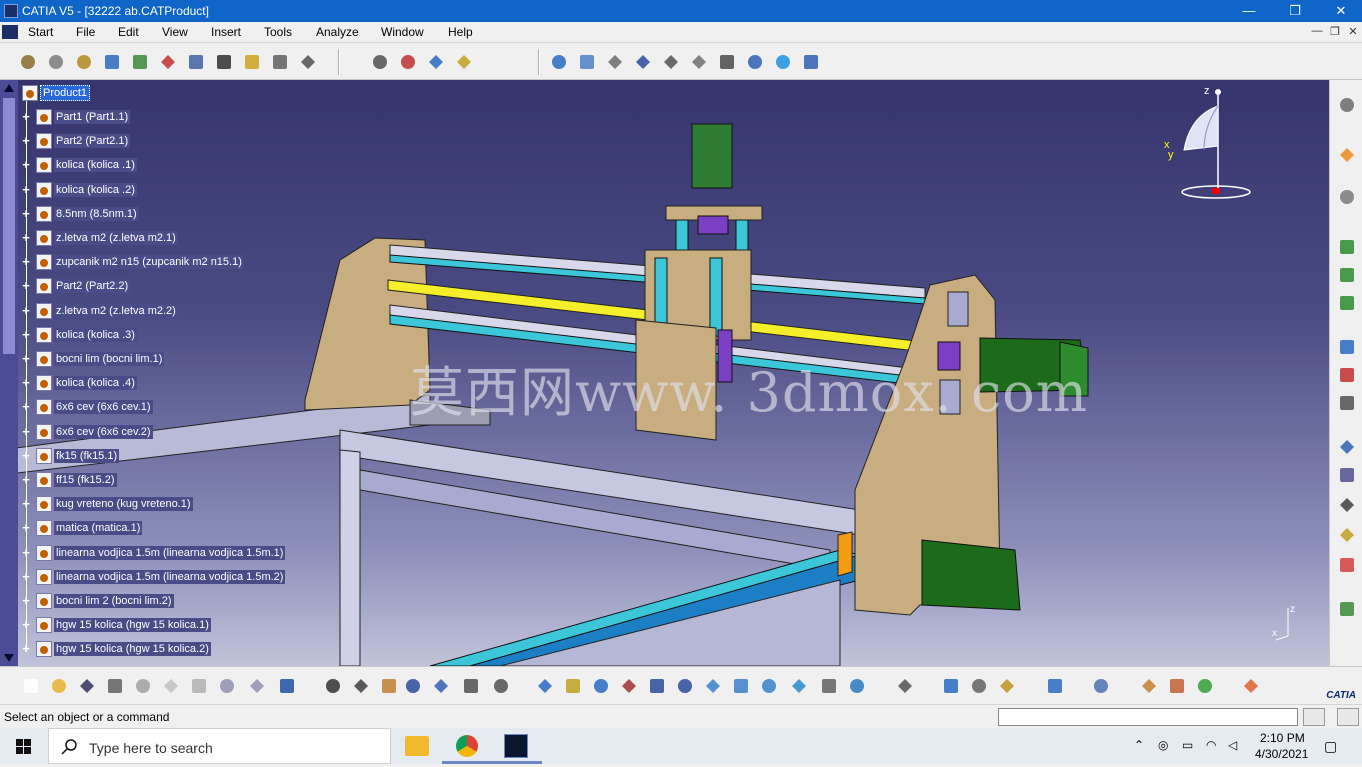 The width and height of the screenshot is (1362, 767). I want to click on zoom-out-icon, so click(685, 686).